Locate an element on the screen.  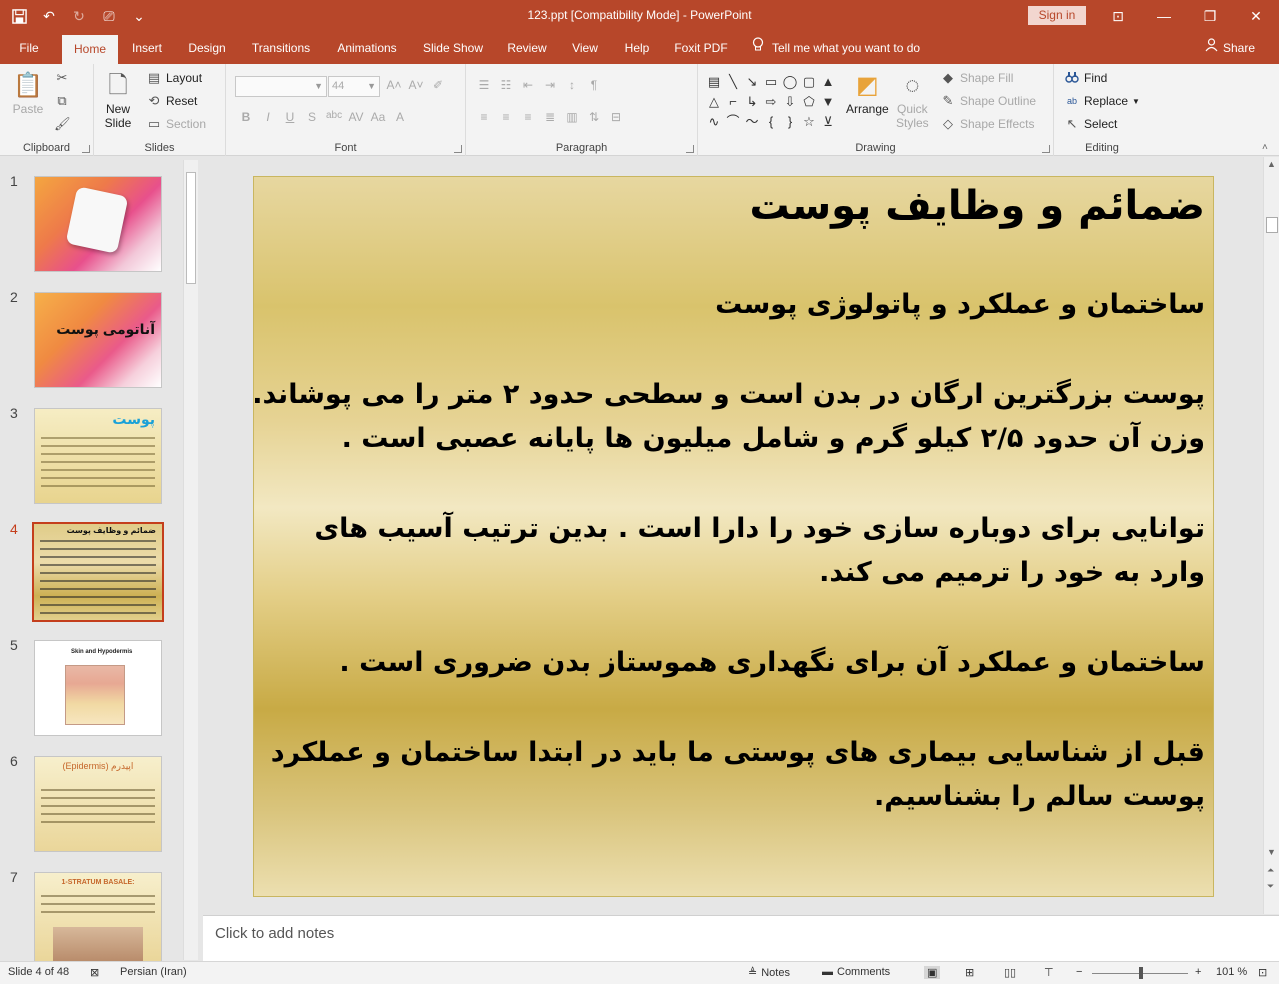
shape-effects-button: ◇ Shape Effects is located at coordinates (987, 124).